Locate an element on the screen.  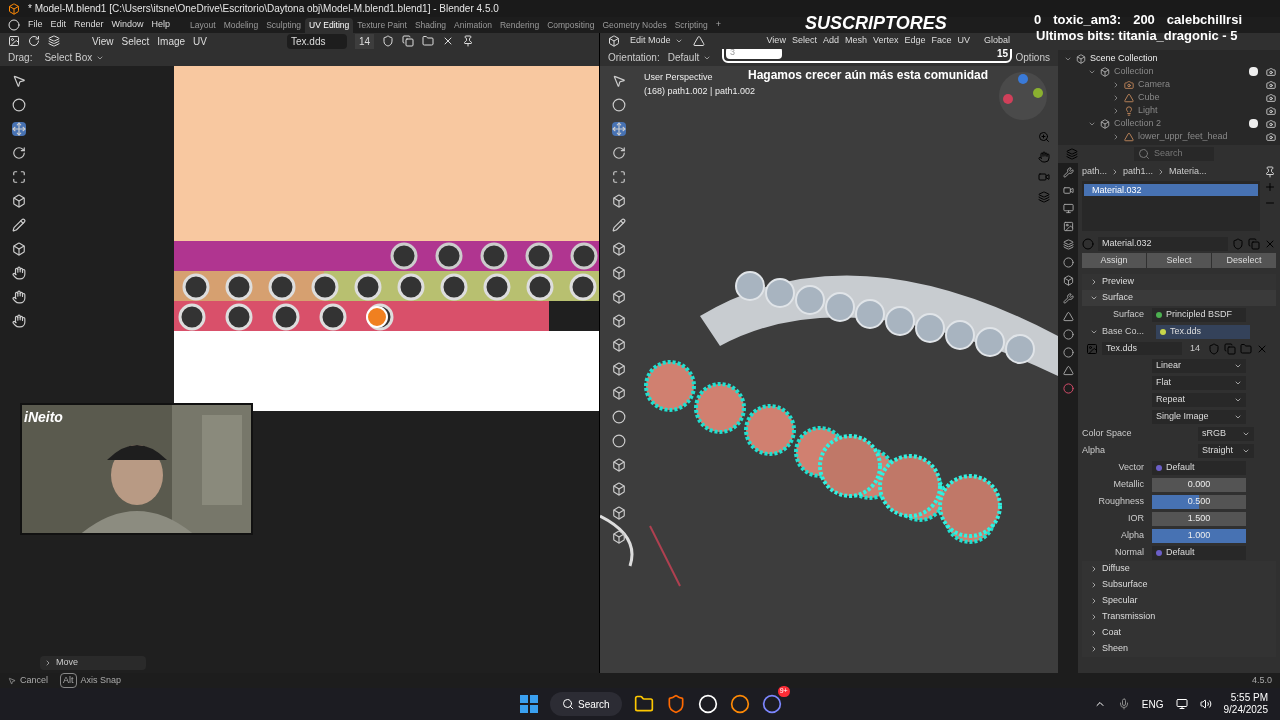
outliner-item: Scene Collection is located at coordinates (1124, 58).